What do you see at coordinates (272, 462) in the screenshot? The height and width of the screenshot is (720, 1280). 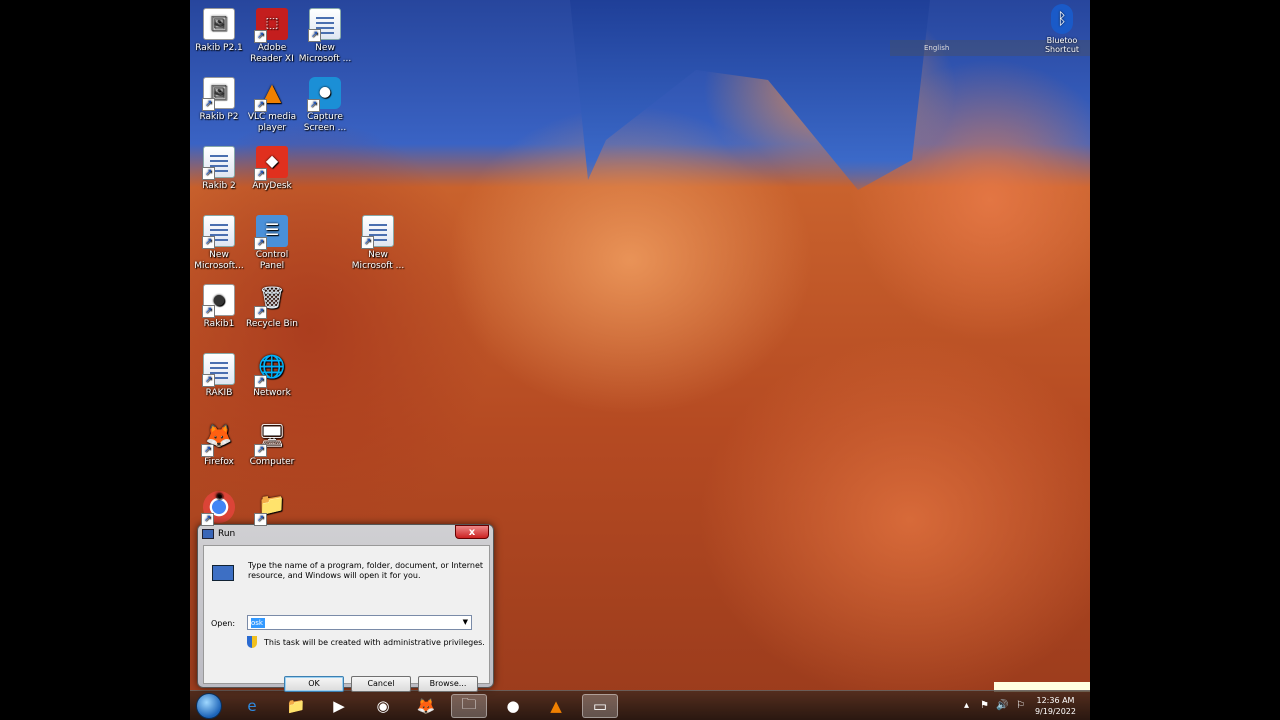 I see `desktop-icon-label: Computer` at bounding box center [272, 462].